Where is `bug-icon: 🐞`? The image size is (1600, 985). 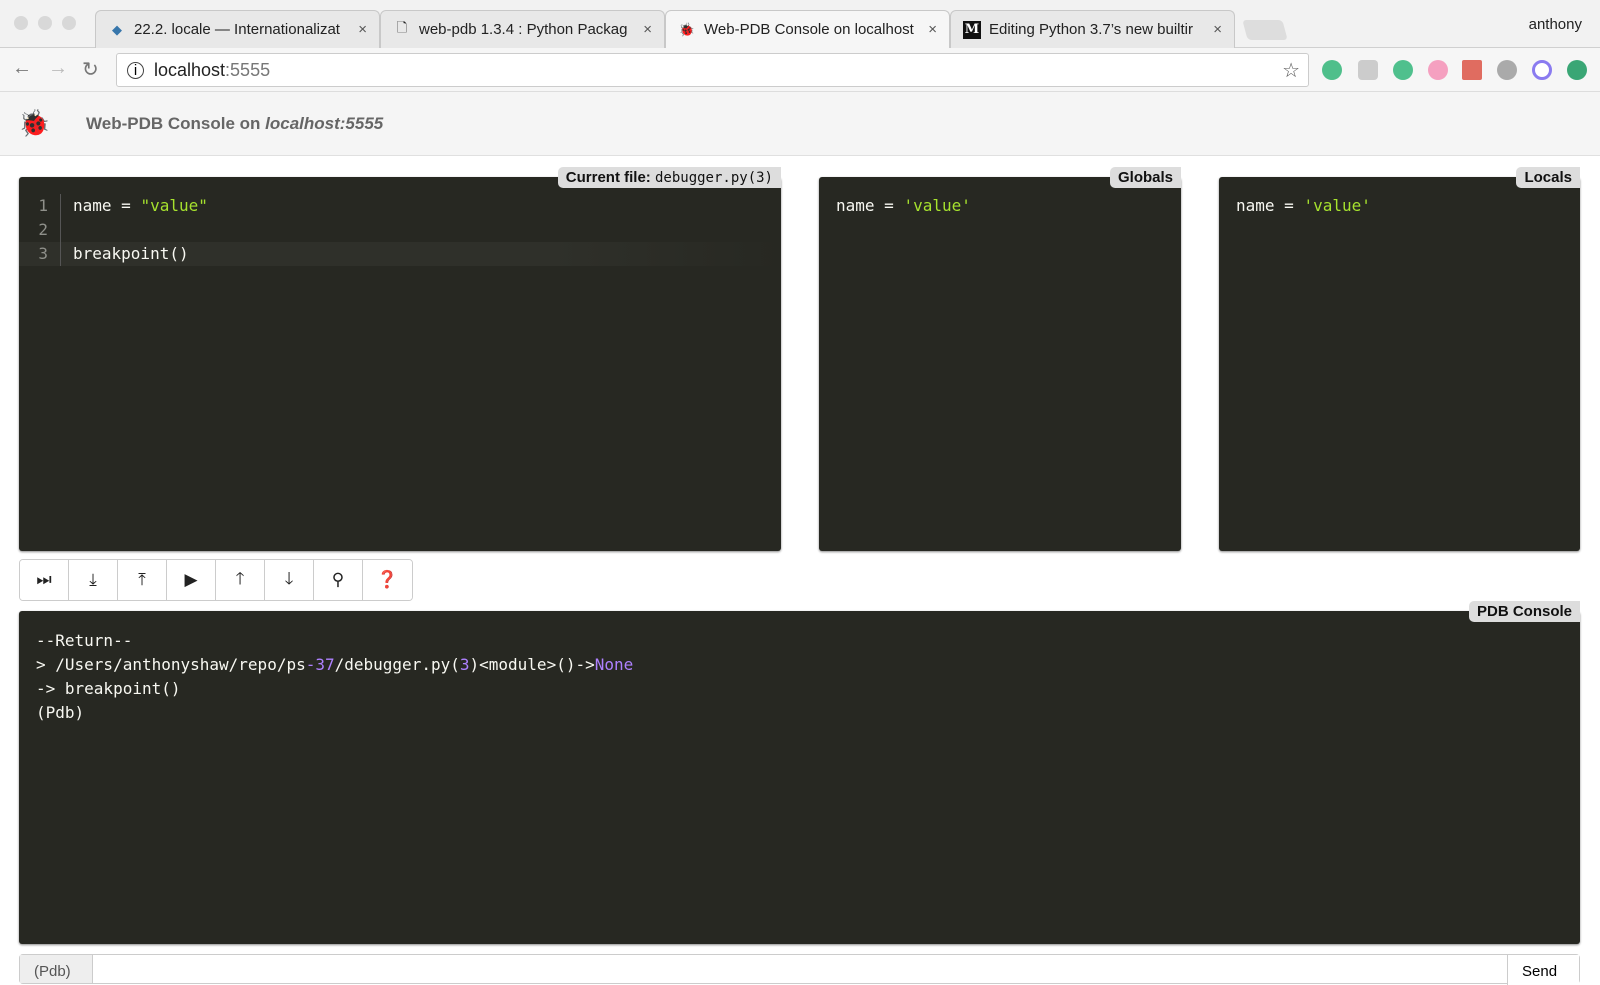 bug-icon: 🐞 is located at coordinates (687, 29).